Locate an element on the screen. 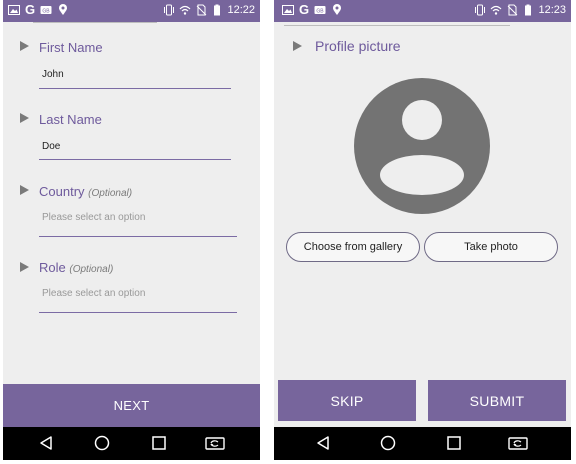  choose-from-gallery-button: Choose from gallery is located at coordinates (353, 247).